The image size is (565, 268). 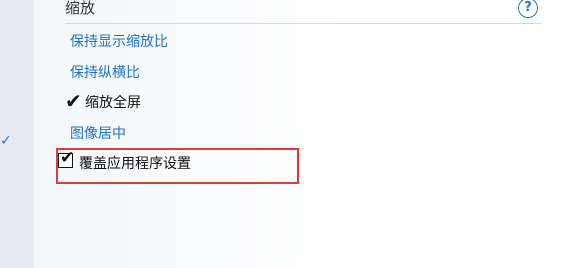 I want to click on selected-check-icon: ✔, so click(x=73, y=101).